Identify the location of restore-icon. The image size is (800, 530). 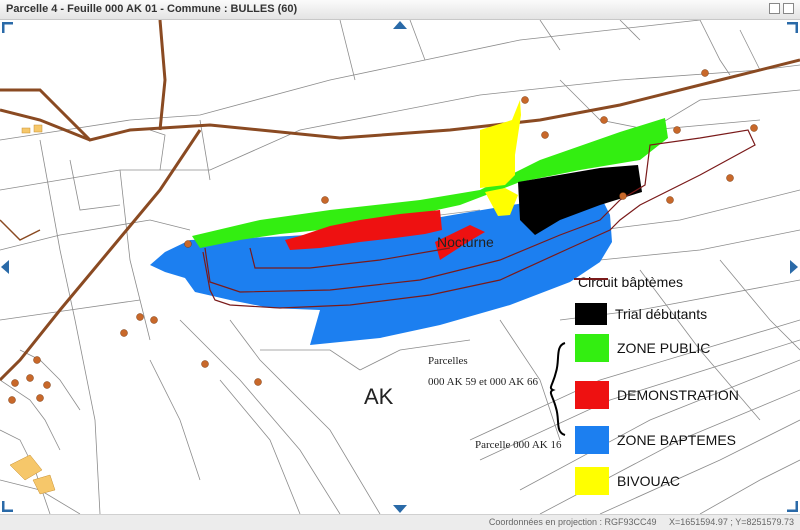
(774, 8).